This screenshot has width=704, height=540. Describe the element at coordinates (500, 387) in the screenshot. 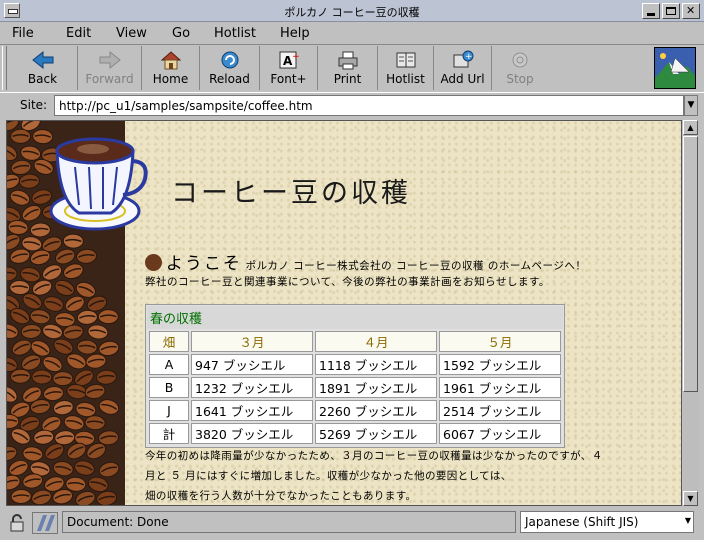

I see `table-cell: 1961 ブッシエル` at that location.